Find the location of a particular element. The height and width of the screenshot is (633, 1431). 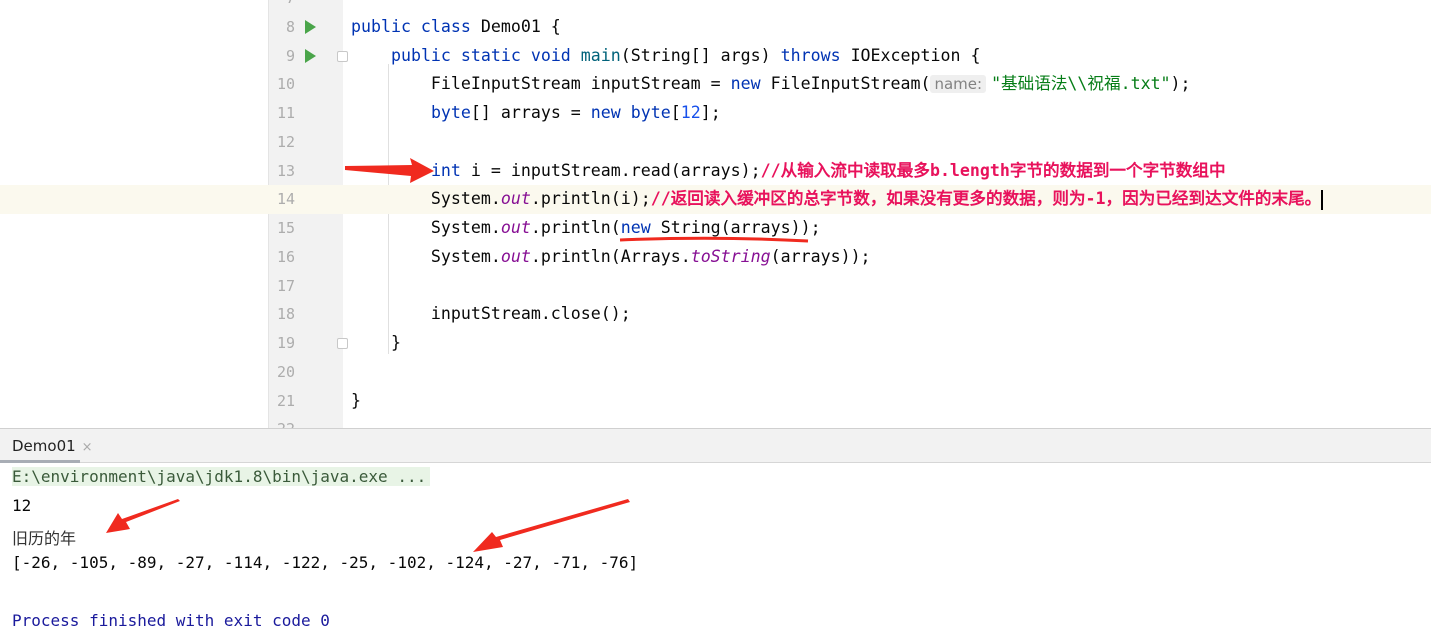

underline-annotation is located at coordinates (714, 239).